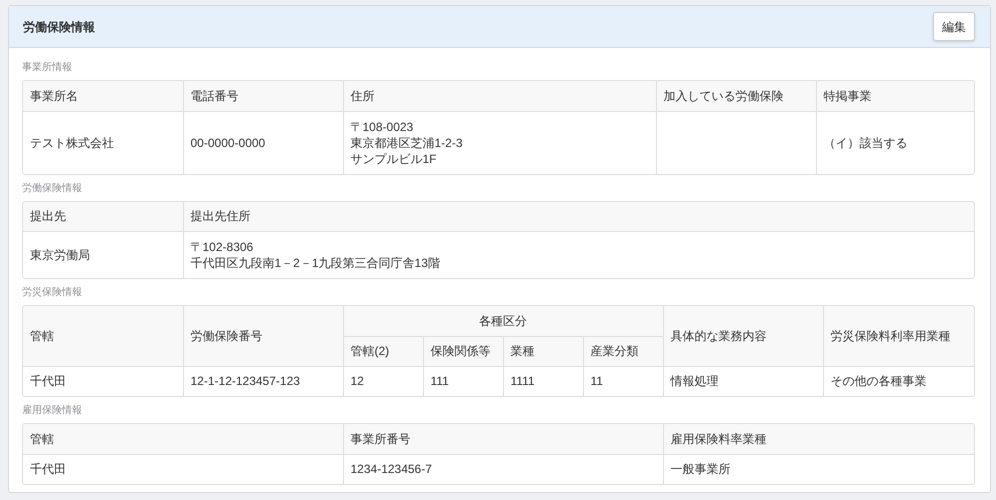 This screenshot has height=500, width=996. I want to click on column-header: 事業所番号, so click(503, 439).